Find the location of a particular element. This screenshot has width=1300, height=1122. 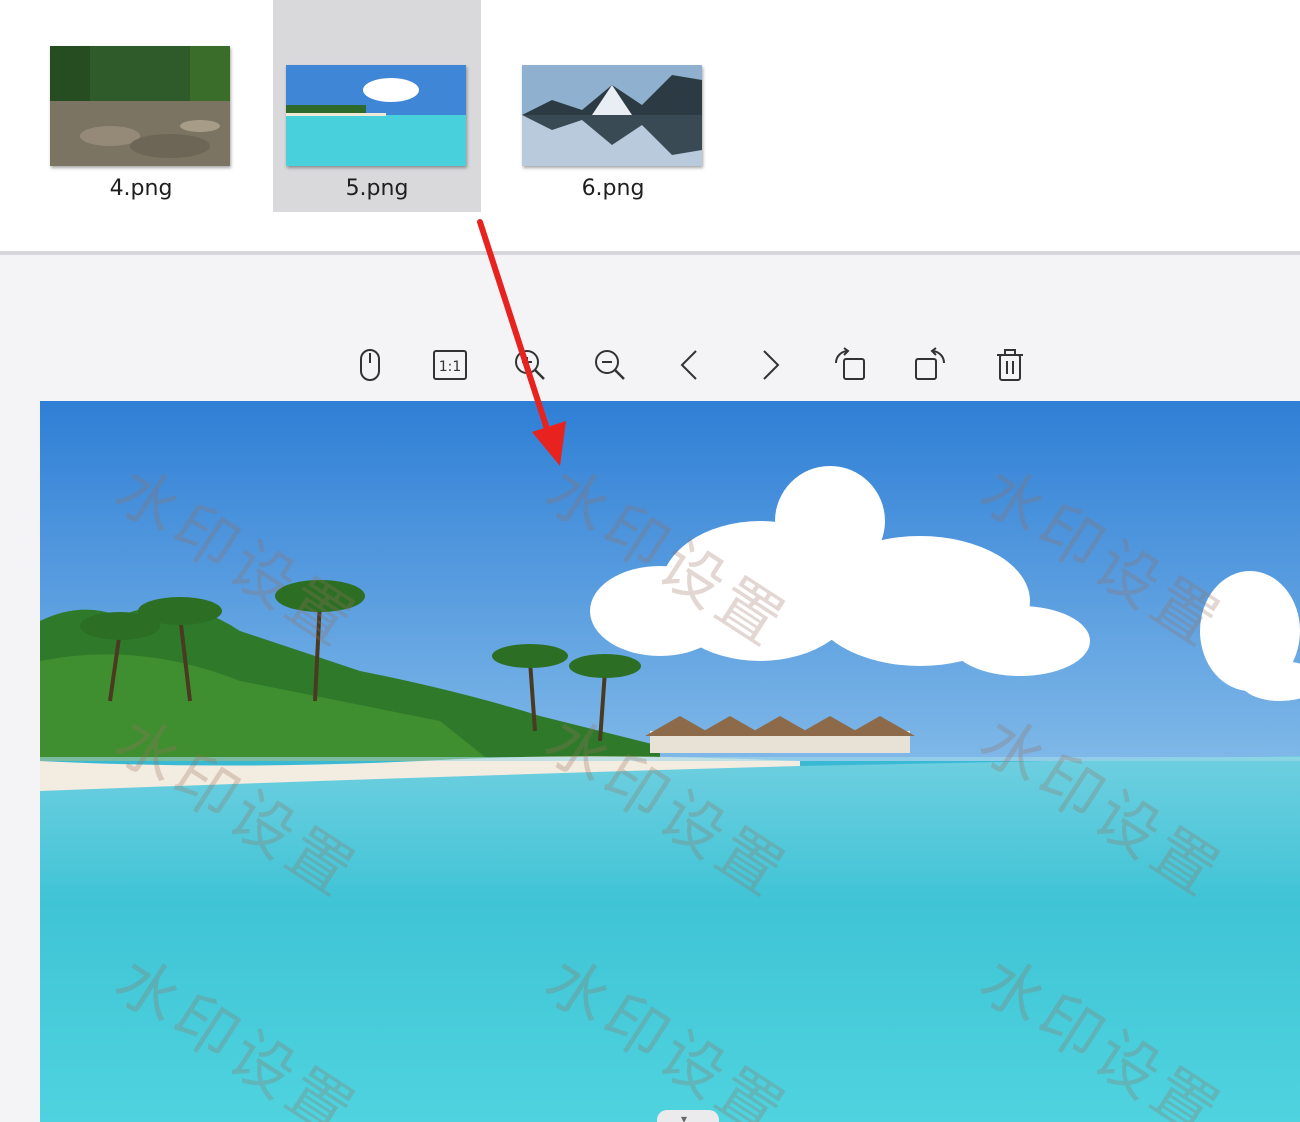

zoom-out-icon is located at coordinates (610, 365).